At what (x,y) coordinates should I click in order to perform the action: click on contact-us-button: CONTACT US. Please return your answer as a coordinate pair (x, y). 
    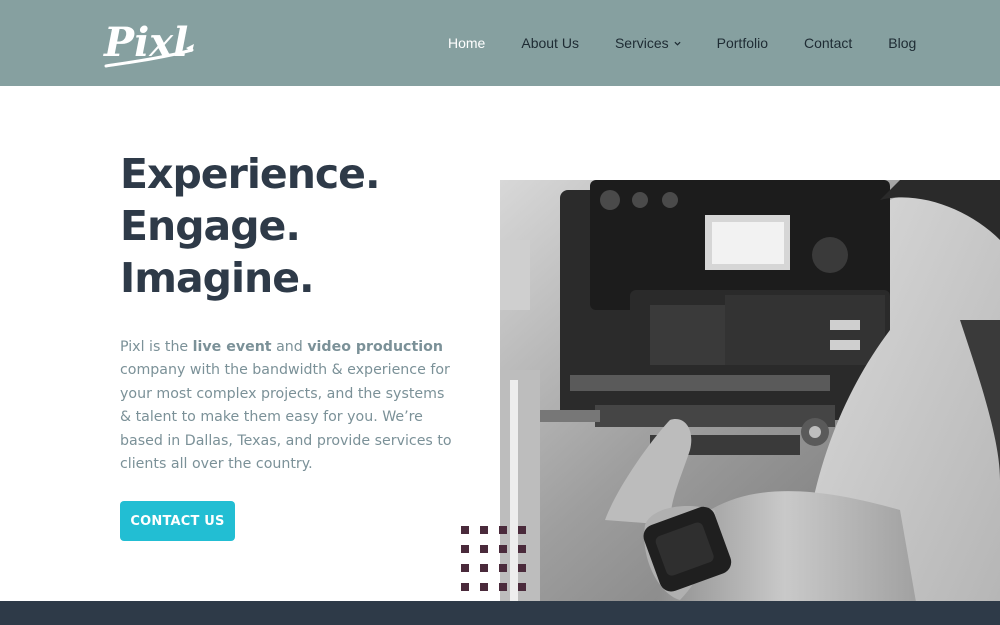
    Looking at the image, I should click on (177, 521).